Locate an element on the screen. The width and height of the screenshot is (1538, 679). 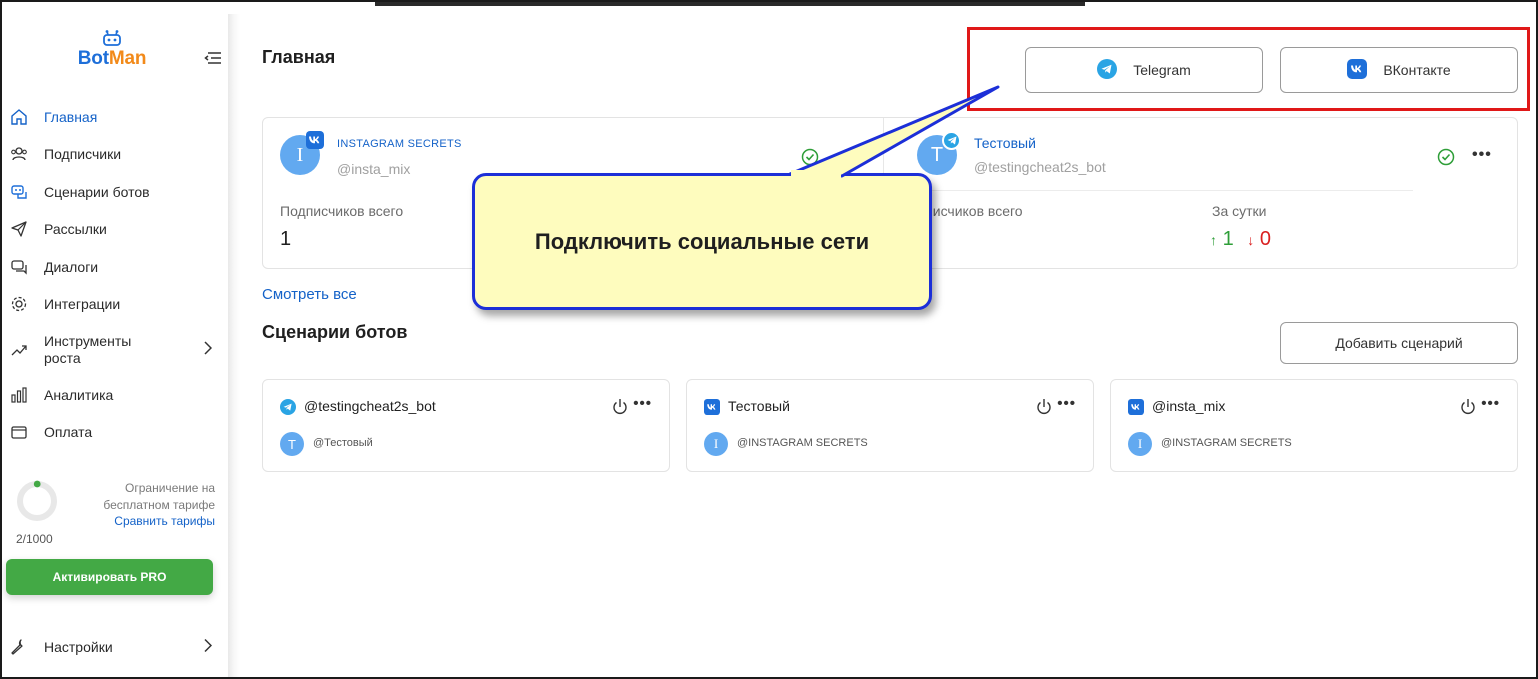
avatar-letter: I is located at coordinates (300, 154).